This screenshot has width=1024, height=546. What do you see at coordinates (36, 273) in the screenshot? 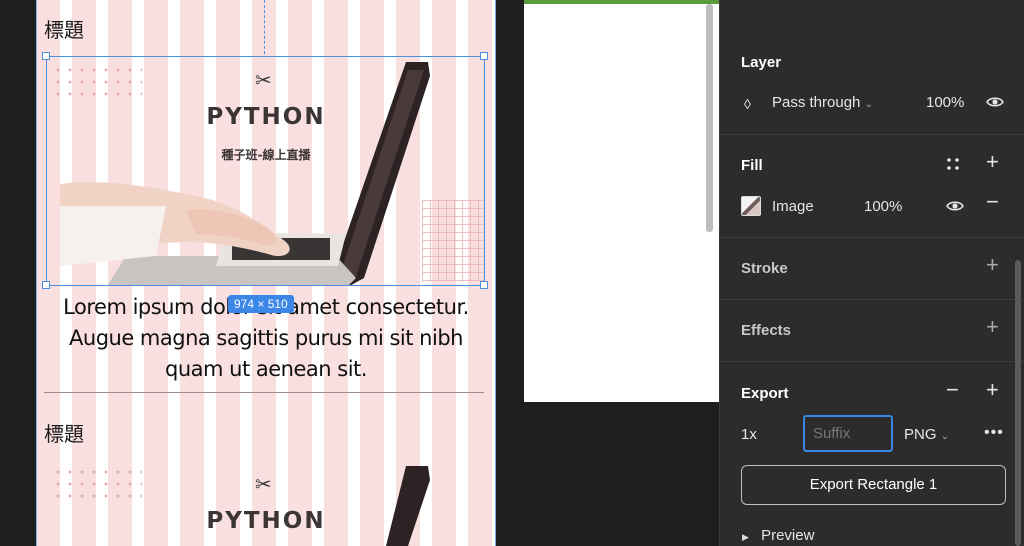
I see `frame-left-edge` at bounding box center [36, 273].